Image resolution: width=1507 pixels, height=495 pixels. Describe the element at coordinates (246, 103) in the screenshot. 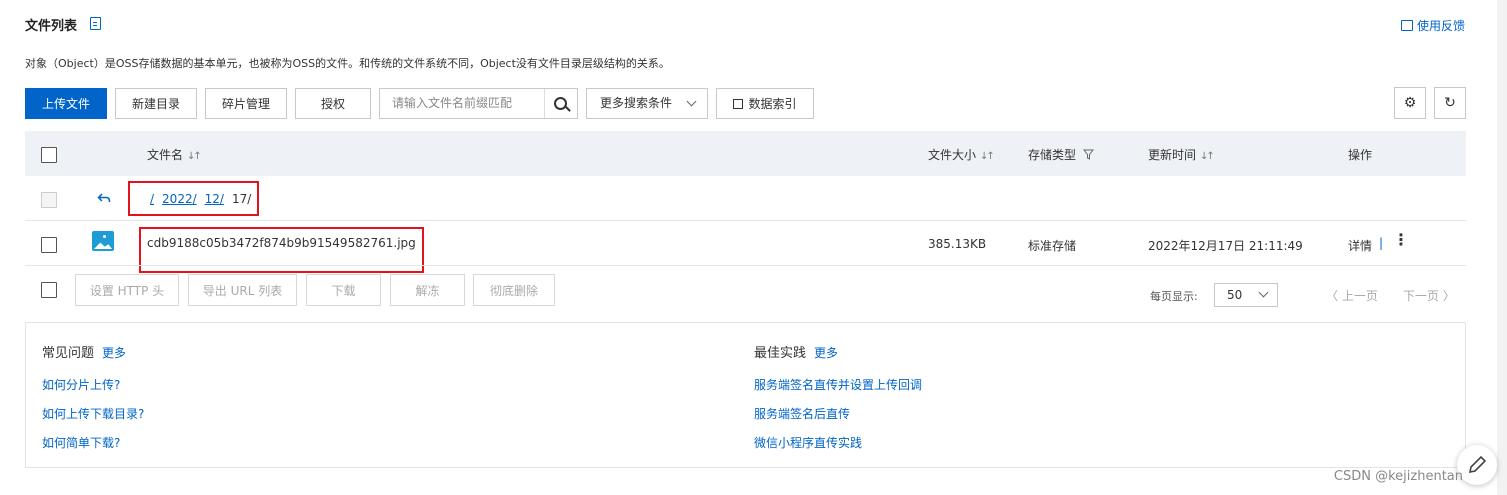

I see `fragment-management-button: 碎片管理` at that location.